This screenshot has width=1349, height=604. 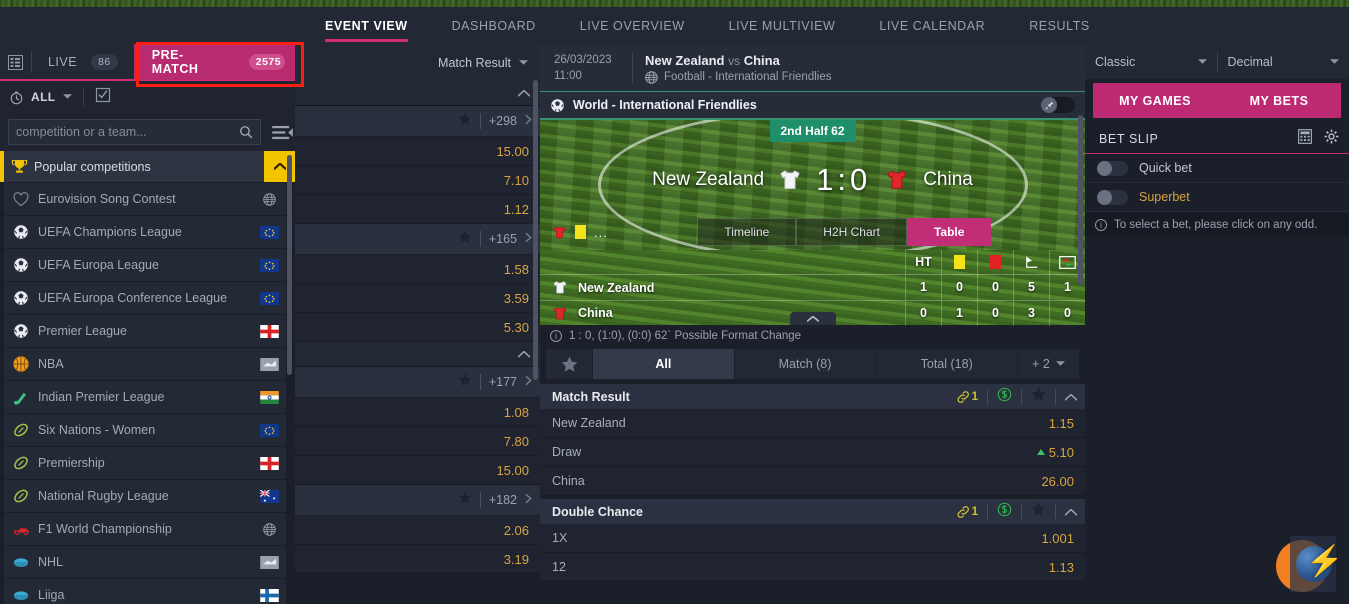 What do you see at coordinates (1151, 62) in the screenshot?
I see `view-mode-select: Classic` at bounding box center [1151, 62].